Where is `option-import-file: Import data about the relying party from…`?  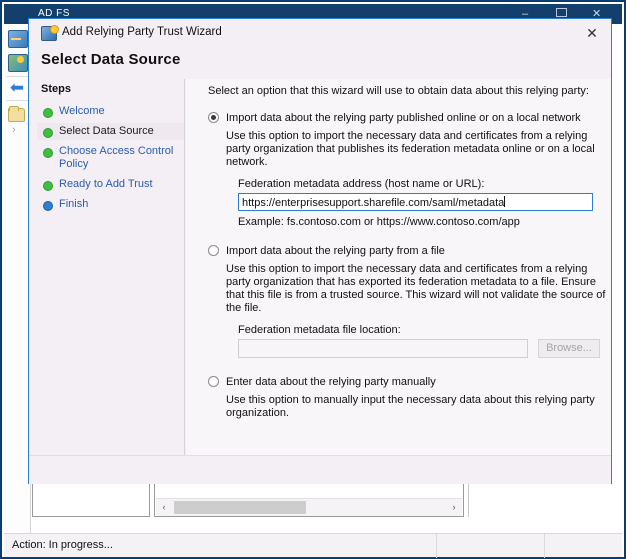 option-import-file: Import data about the relying party from… is located at coordinates (407, 301).